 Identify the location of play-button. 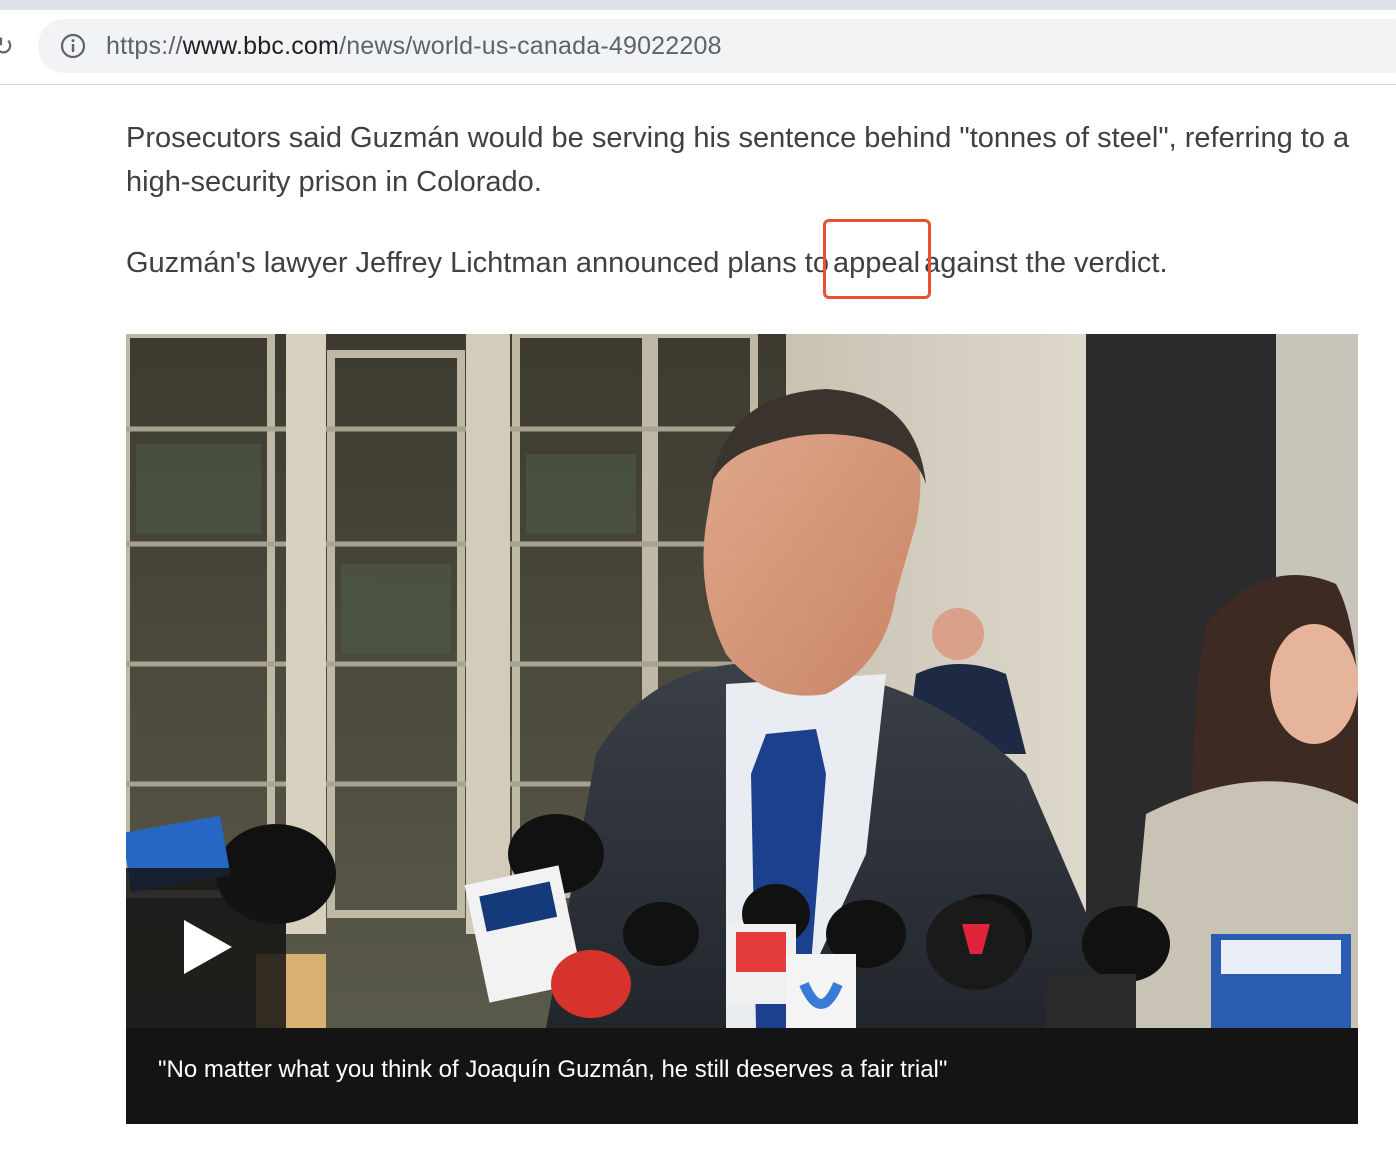
(206, 948).